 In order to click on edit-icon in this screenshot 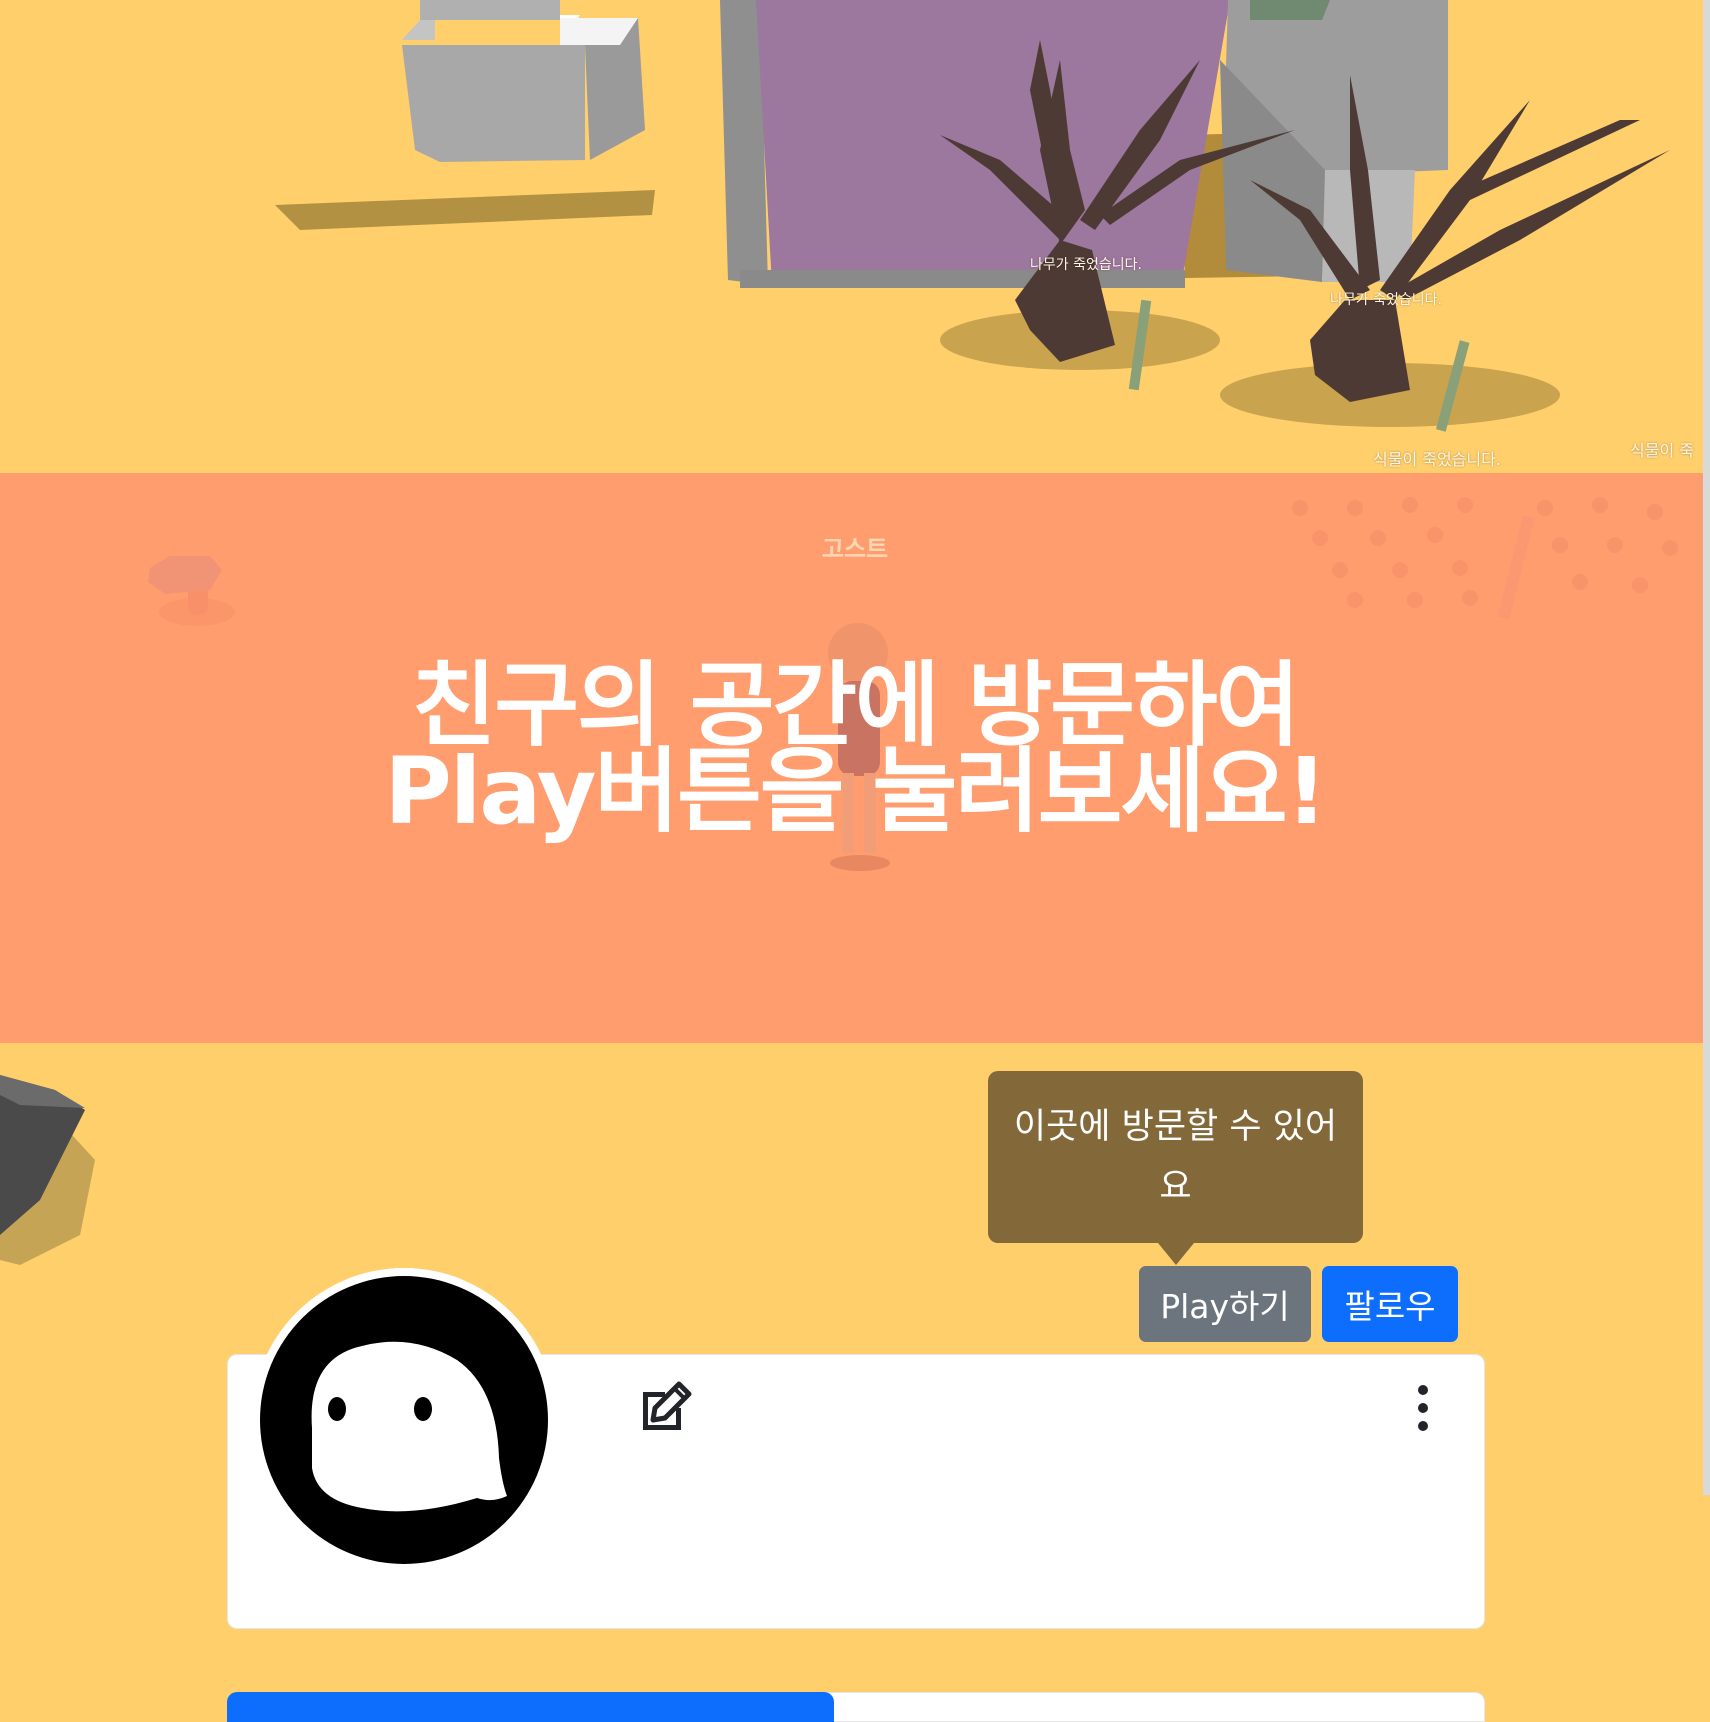, I will do `click(665, 1408)`.